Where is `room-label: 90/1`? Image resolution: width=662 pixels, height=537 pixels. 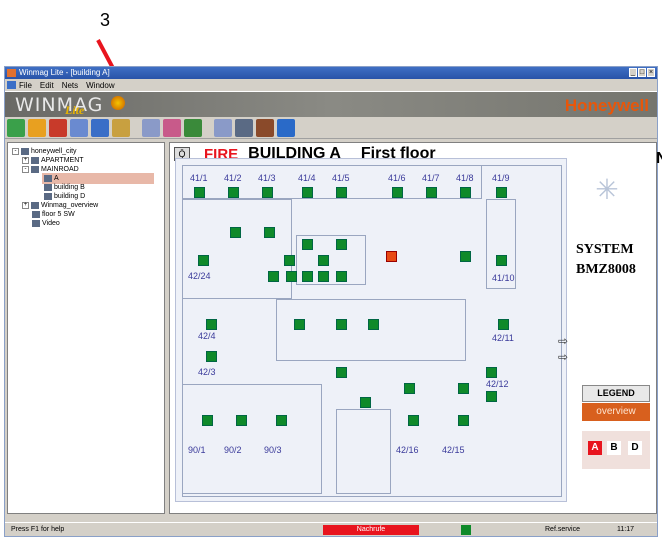
room-label: 90/1 is located at coordinates (197, 450).